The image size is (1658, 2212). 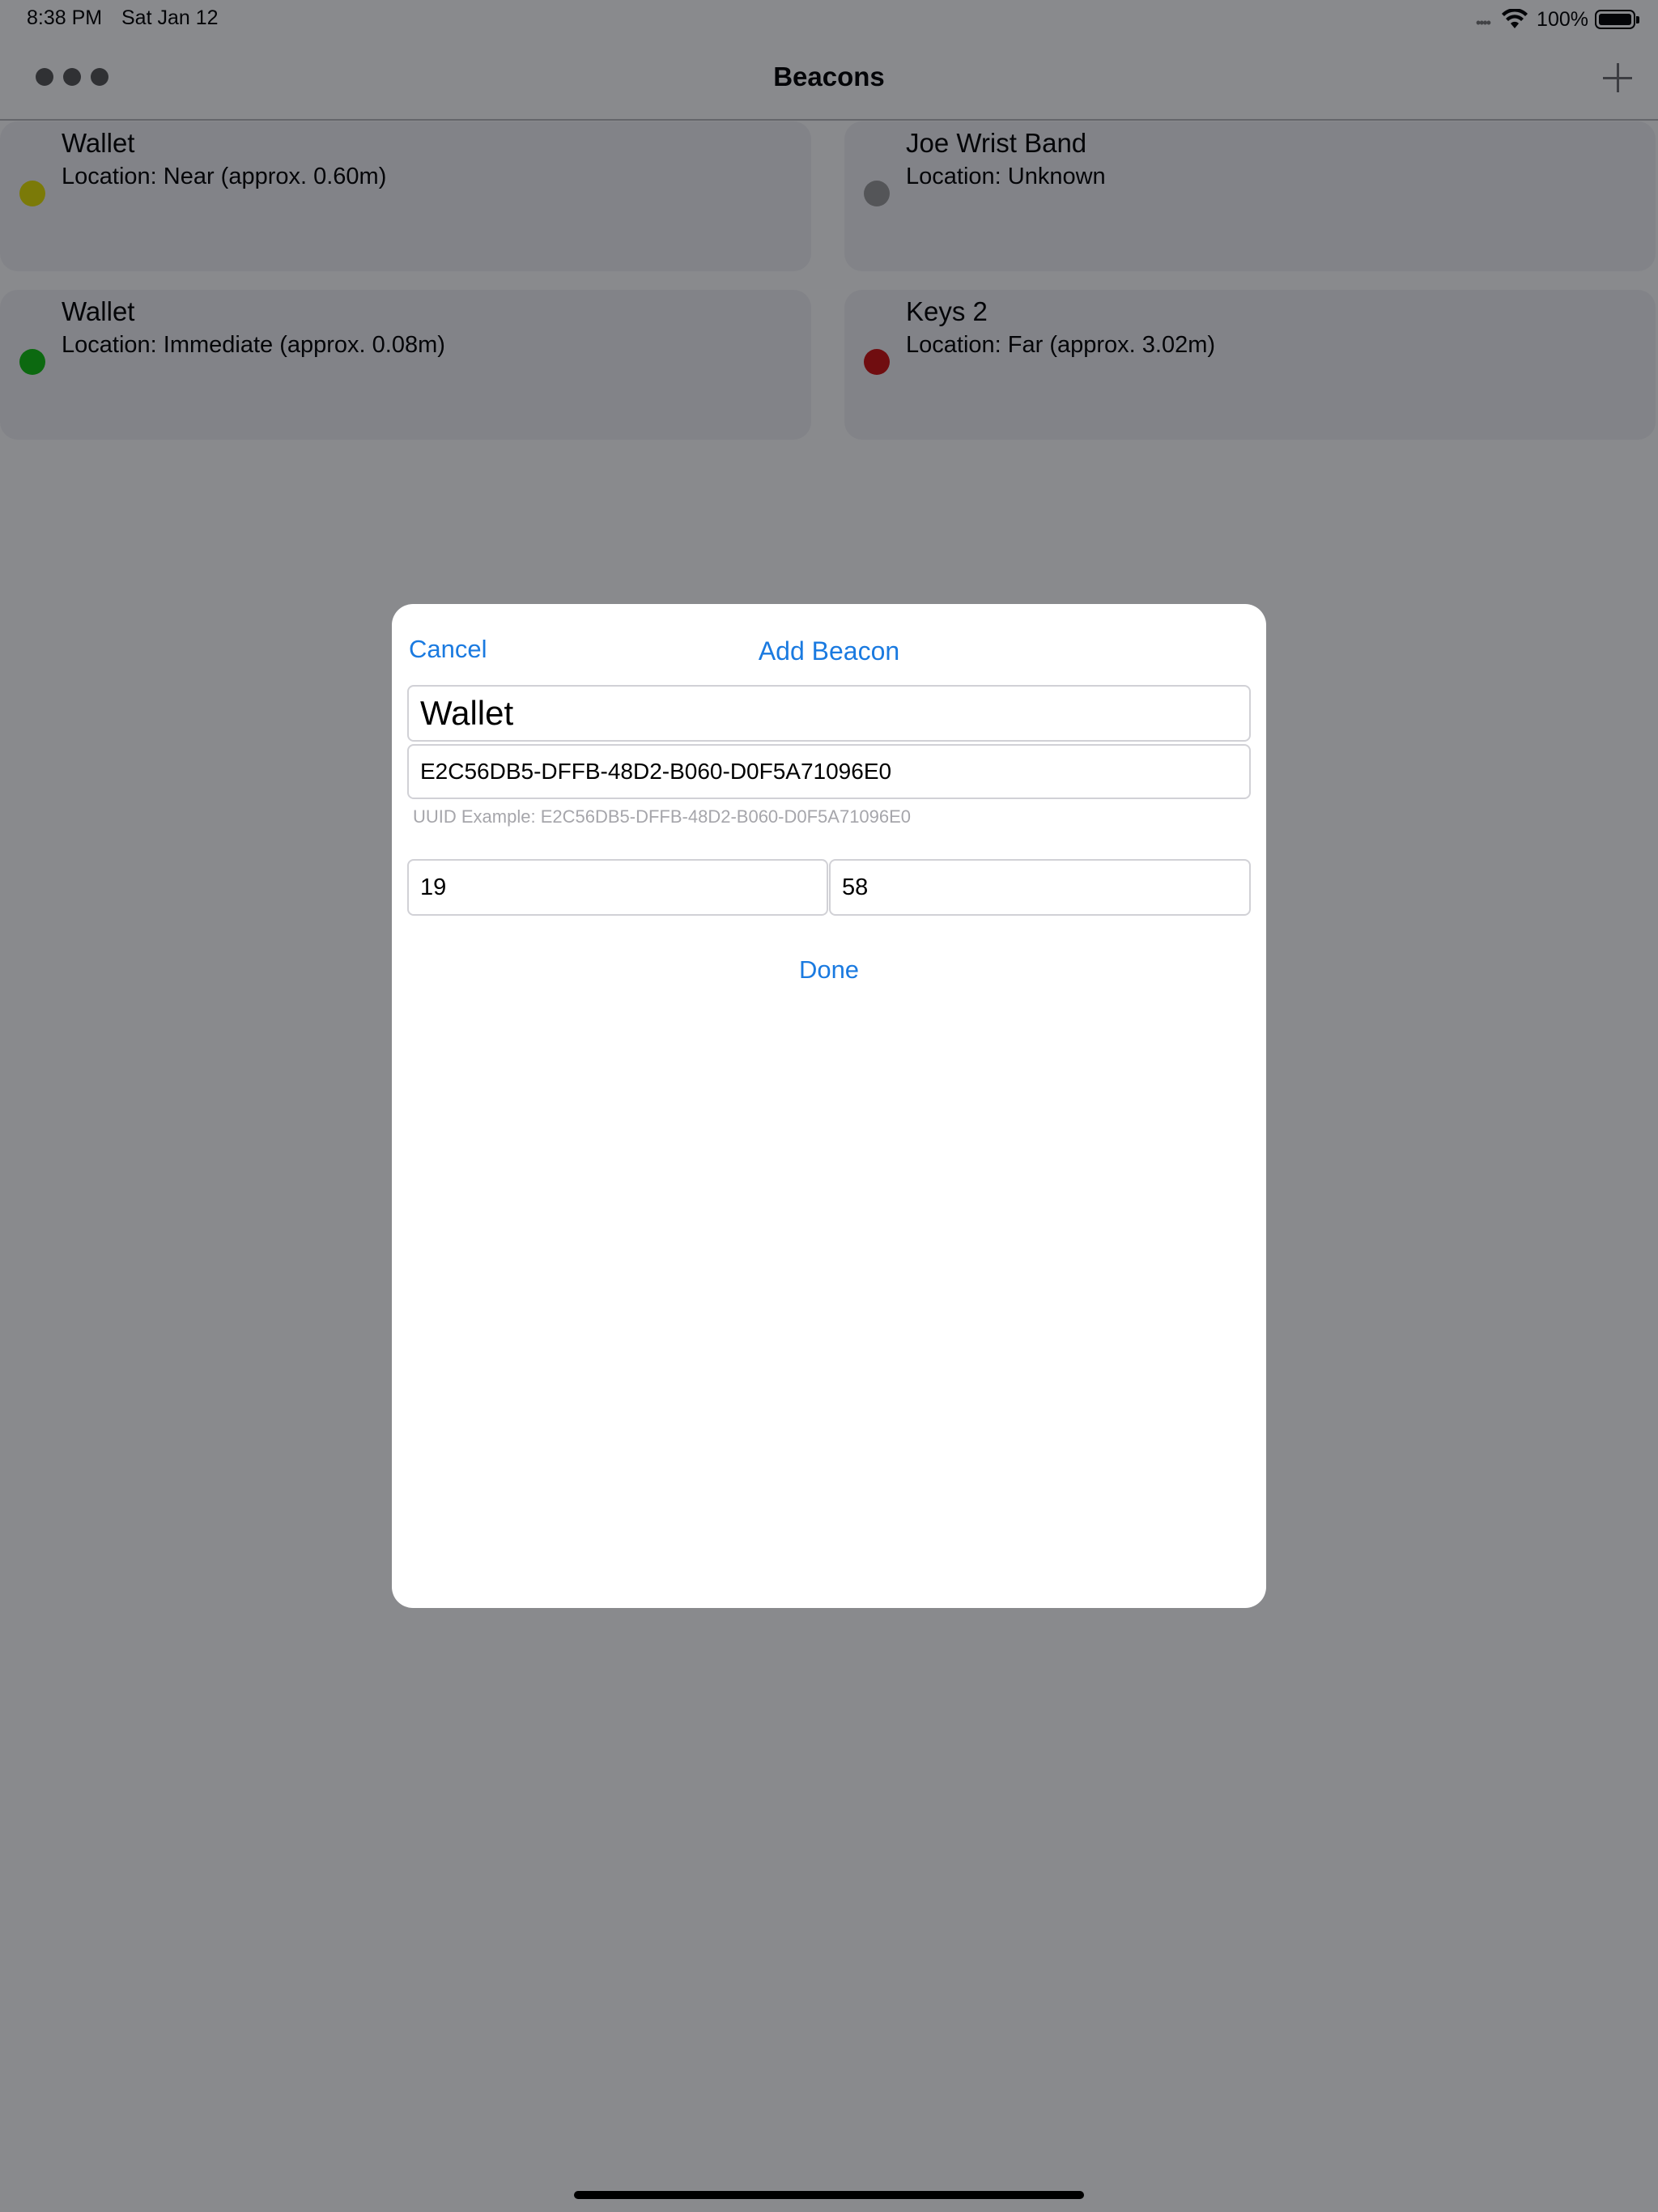 I want to click on done-button: Done, so click(x=829, y=970).